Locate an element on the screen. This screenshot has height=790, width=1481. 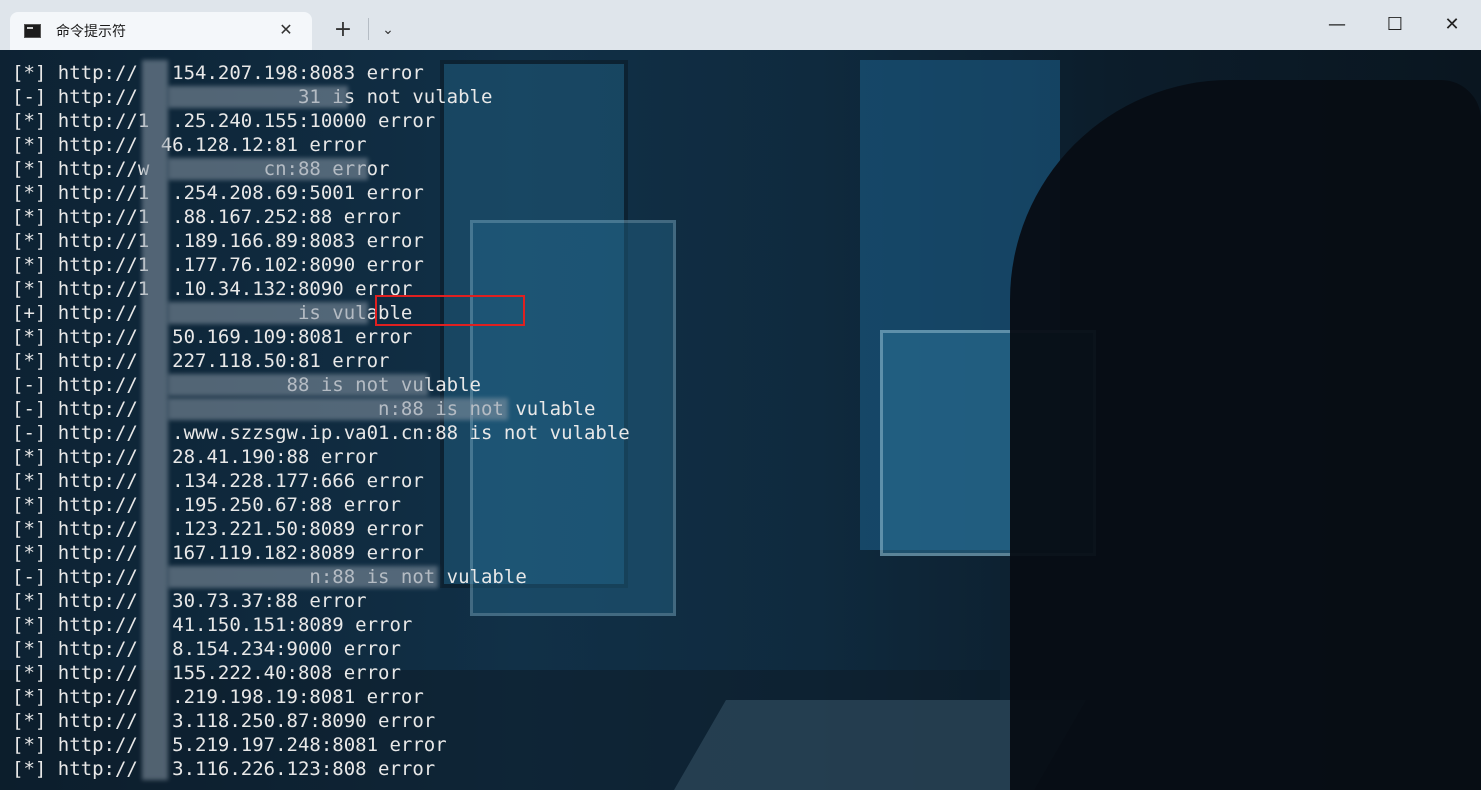
terminal-line: [*] http:// 155.222.40:808 error is located at coordinates (206, 673).